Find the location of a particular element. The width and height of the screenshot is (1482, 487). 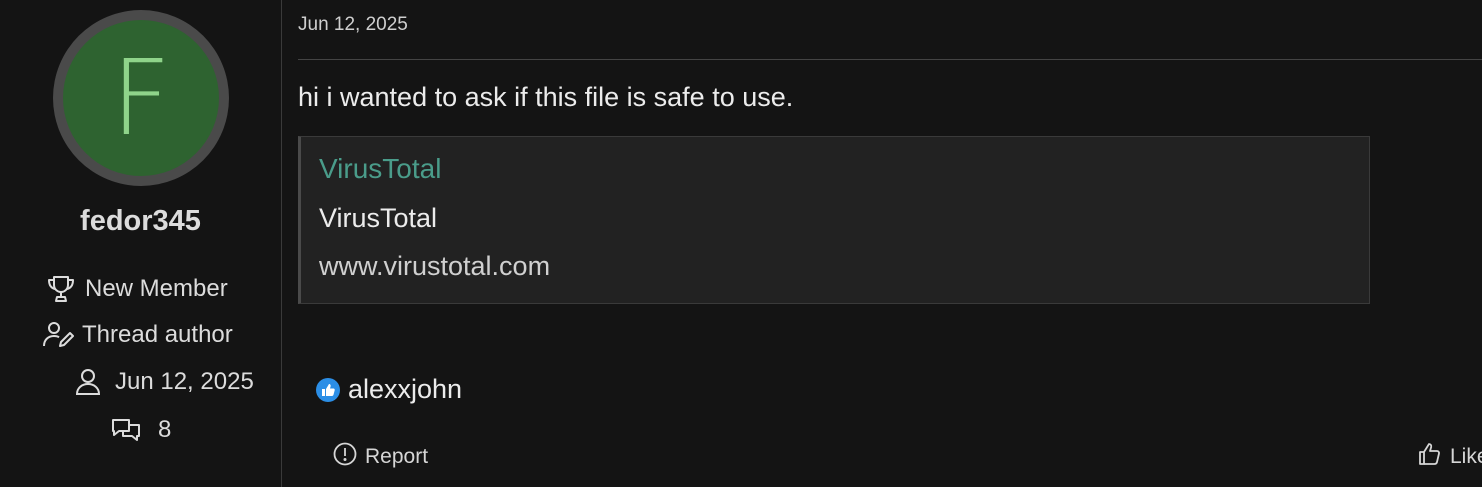

embed-title: VirusTotal is located at coordinates (380, 169).